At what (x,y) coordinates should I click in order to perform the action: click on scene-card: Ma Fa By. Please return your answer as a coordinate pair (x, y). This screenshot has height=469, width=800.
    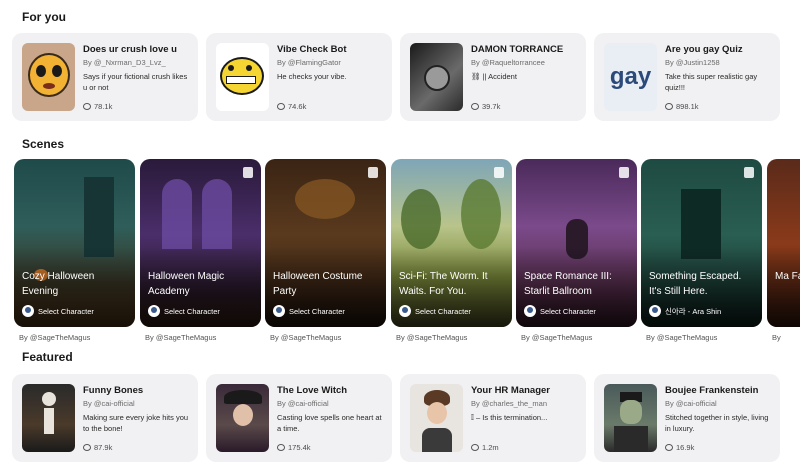
    Looking at the image, I should click on (783, 250).